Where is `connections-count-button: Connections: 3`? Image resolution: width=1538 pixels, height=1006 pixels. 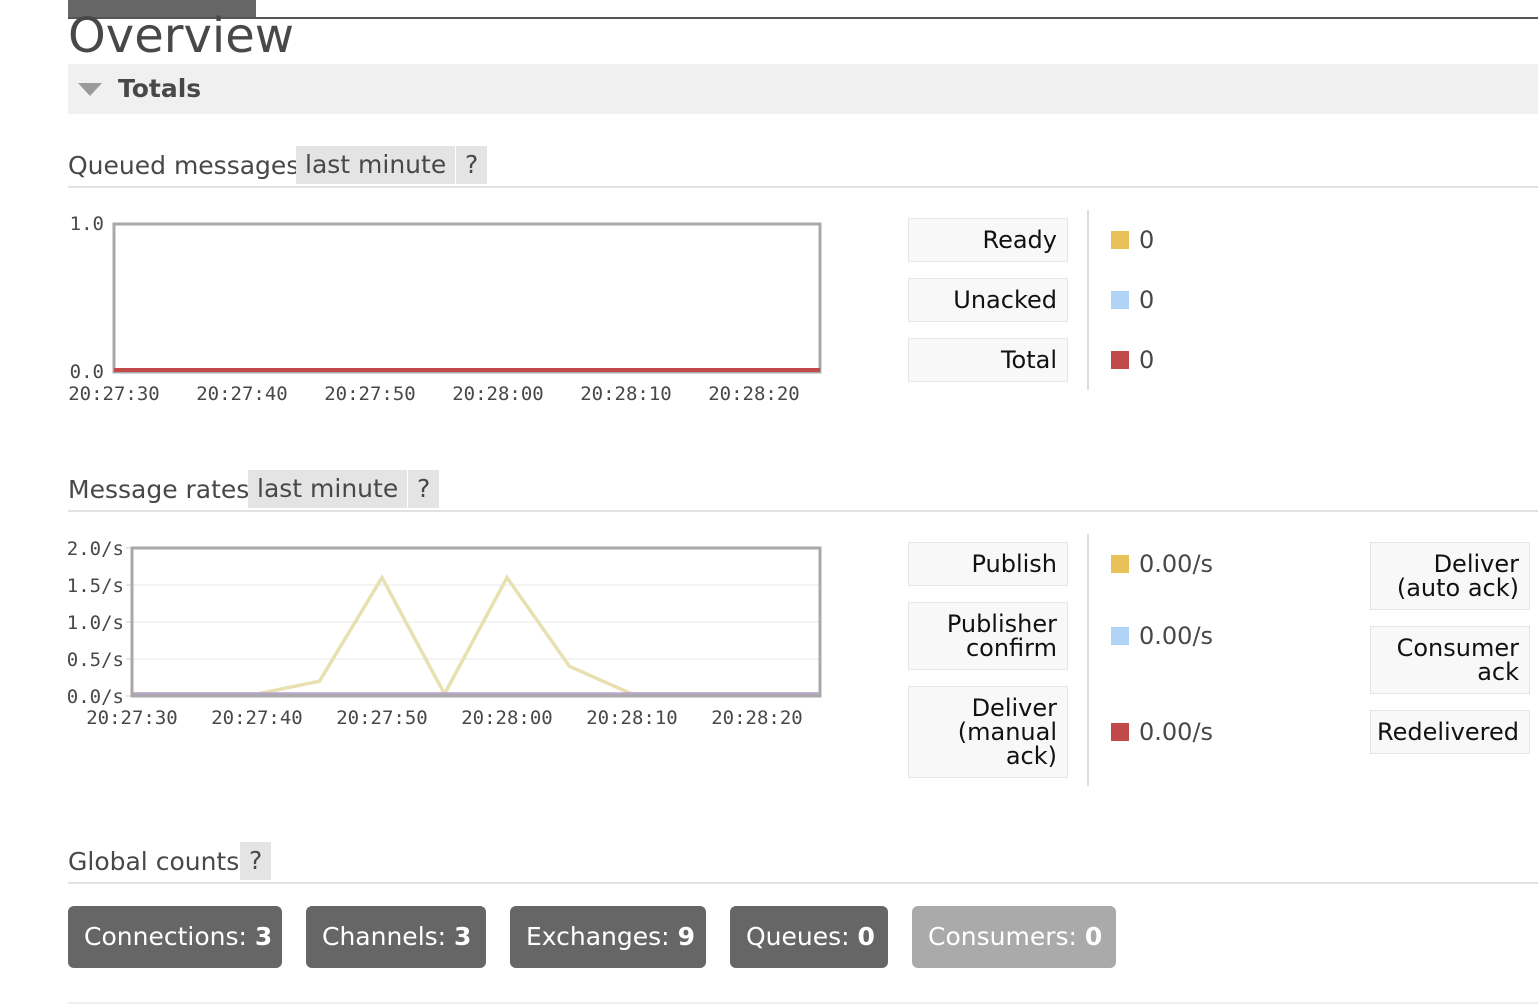 connections-count-button: Connections: 3 is located at coordinates (175, 937).